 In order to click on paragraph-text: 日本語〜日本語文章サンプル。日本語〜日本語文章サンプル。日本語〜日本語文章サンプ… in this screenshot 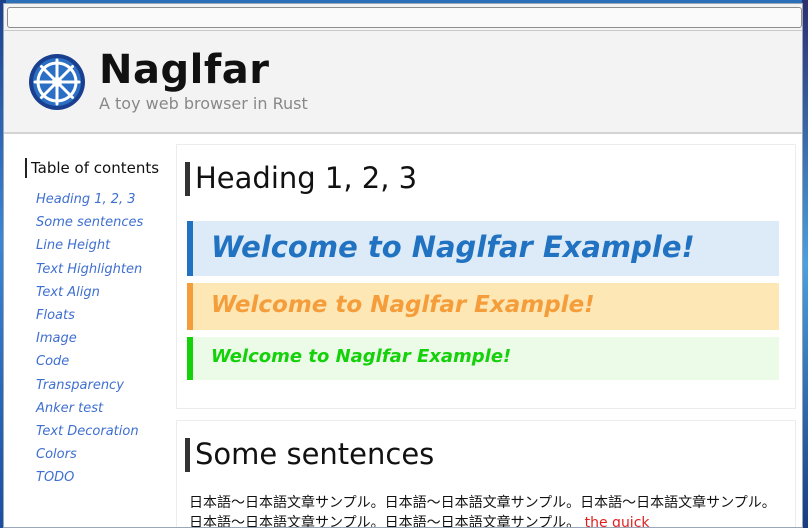, I will do `click(482, 511)`.